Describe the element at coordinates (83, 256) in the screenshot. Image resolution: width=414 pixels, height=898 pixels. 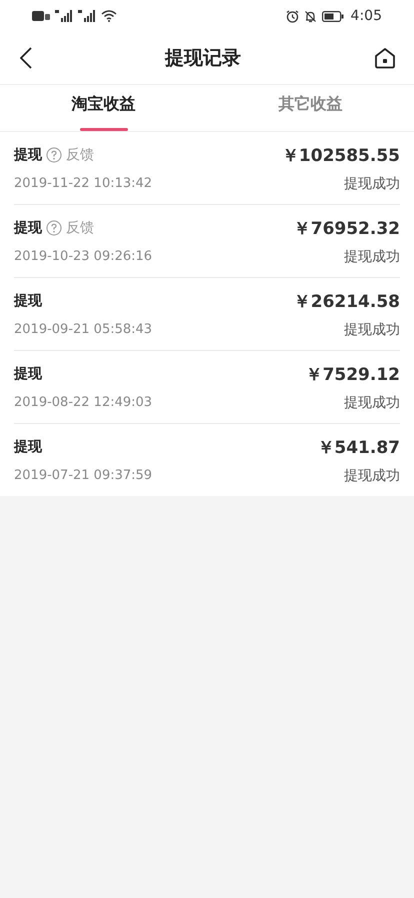
I see `record-time: 2019-10-23 09:26:16` at that location.